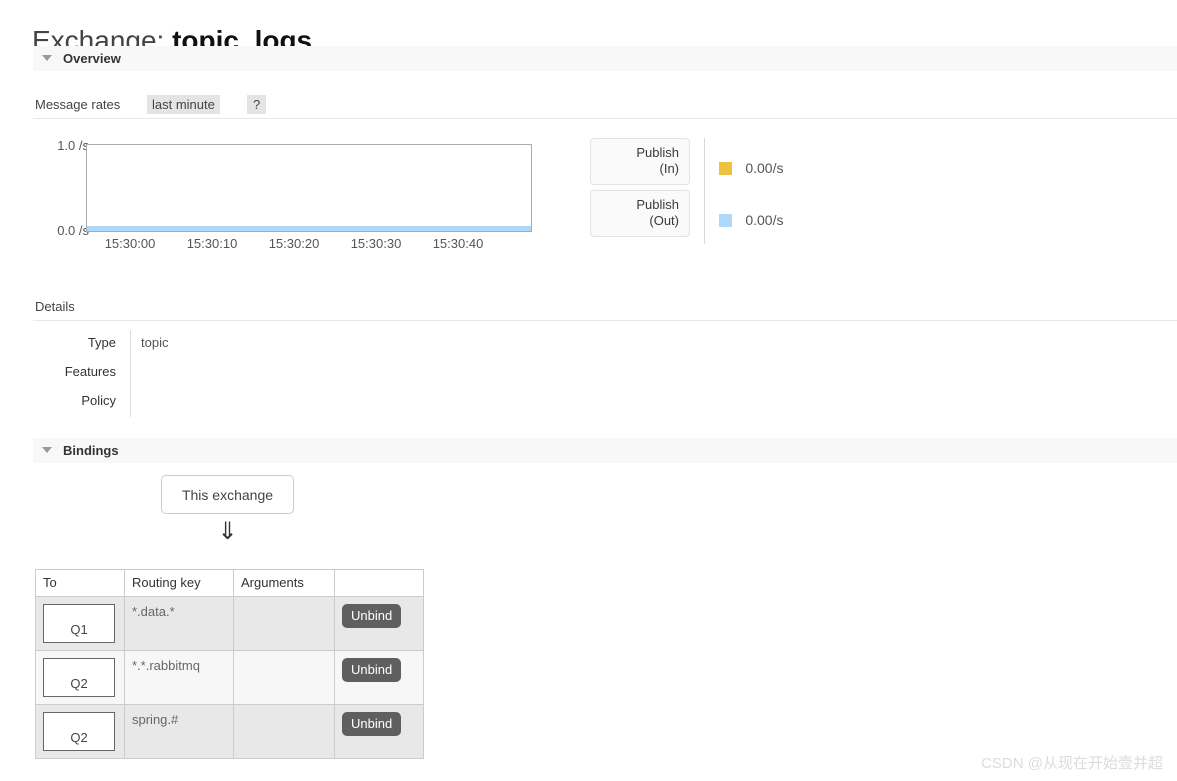 This screenshot has width=1177, height=781. What do you see at coordinates (669, 168) in the screenshot?
I see `legend-button-publish-in-line2: (In)` at bounding box center [669, 168].